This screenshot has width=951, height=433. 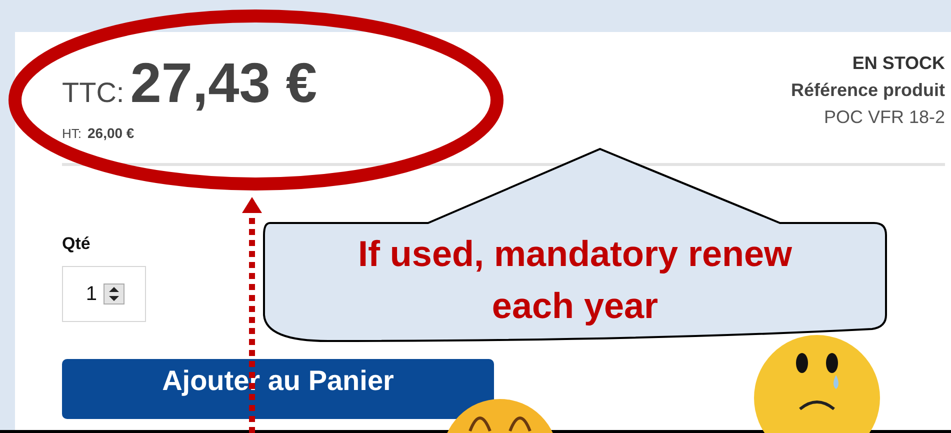 I want to click on quantity-field: 1, so click(x=104, y=294).